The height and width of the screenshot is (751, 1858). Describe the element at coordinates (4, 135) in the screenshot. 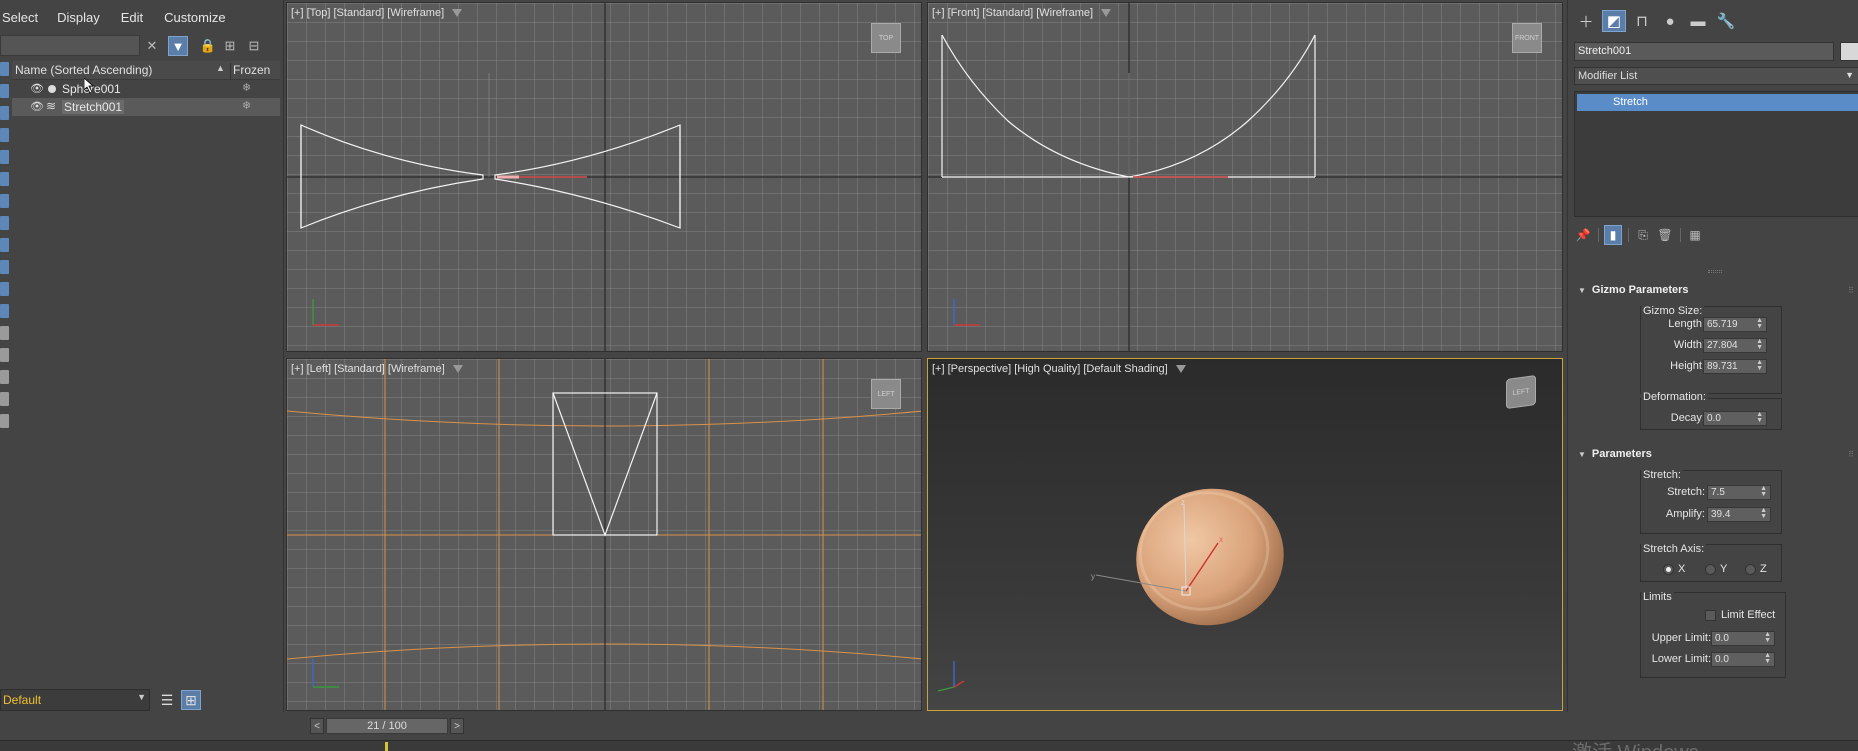

I see `camera-filter-icon` at that location.